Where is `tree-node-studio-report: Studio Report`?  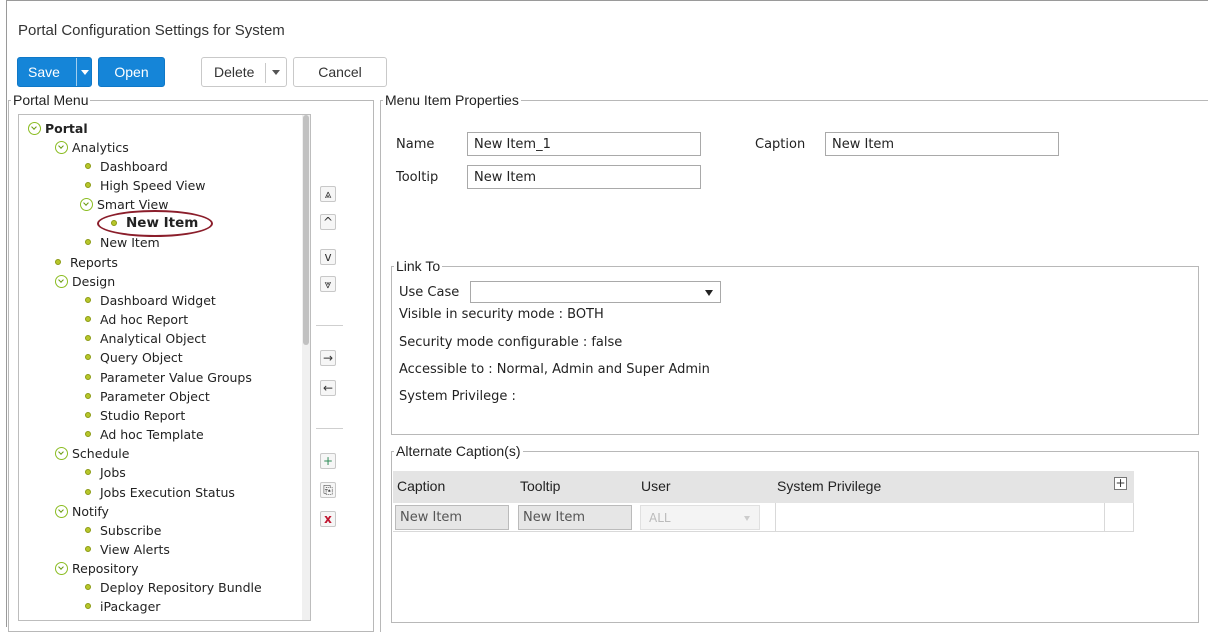 tree-node-studio-report: Studio Report is located at coordinates (135, 415).